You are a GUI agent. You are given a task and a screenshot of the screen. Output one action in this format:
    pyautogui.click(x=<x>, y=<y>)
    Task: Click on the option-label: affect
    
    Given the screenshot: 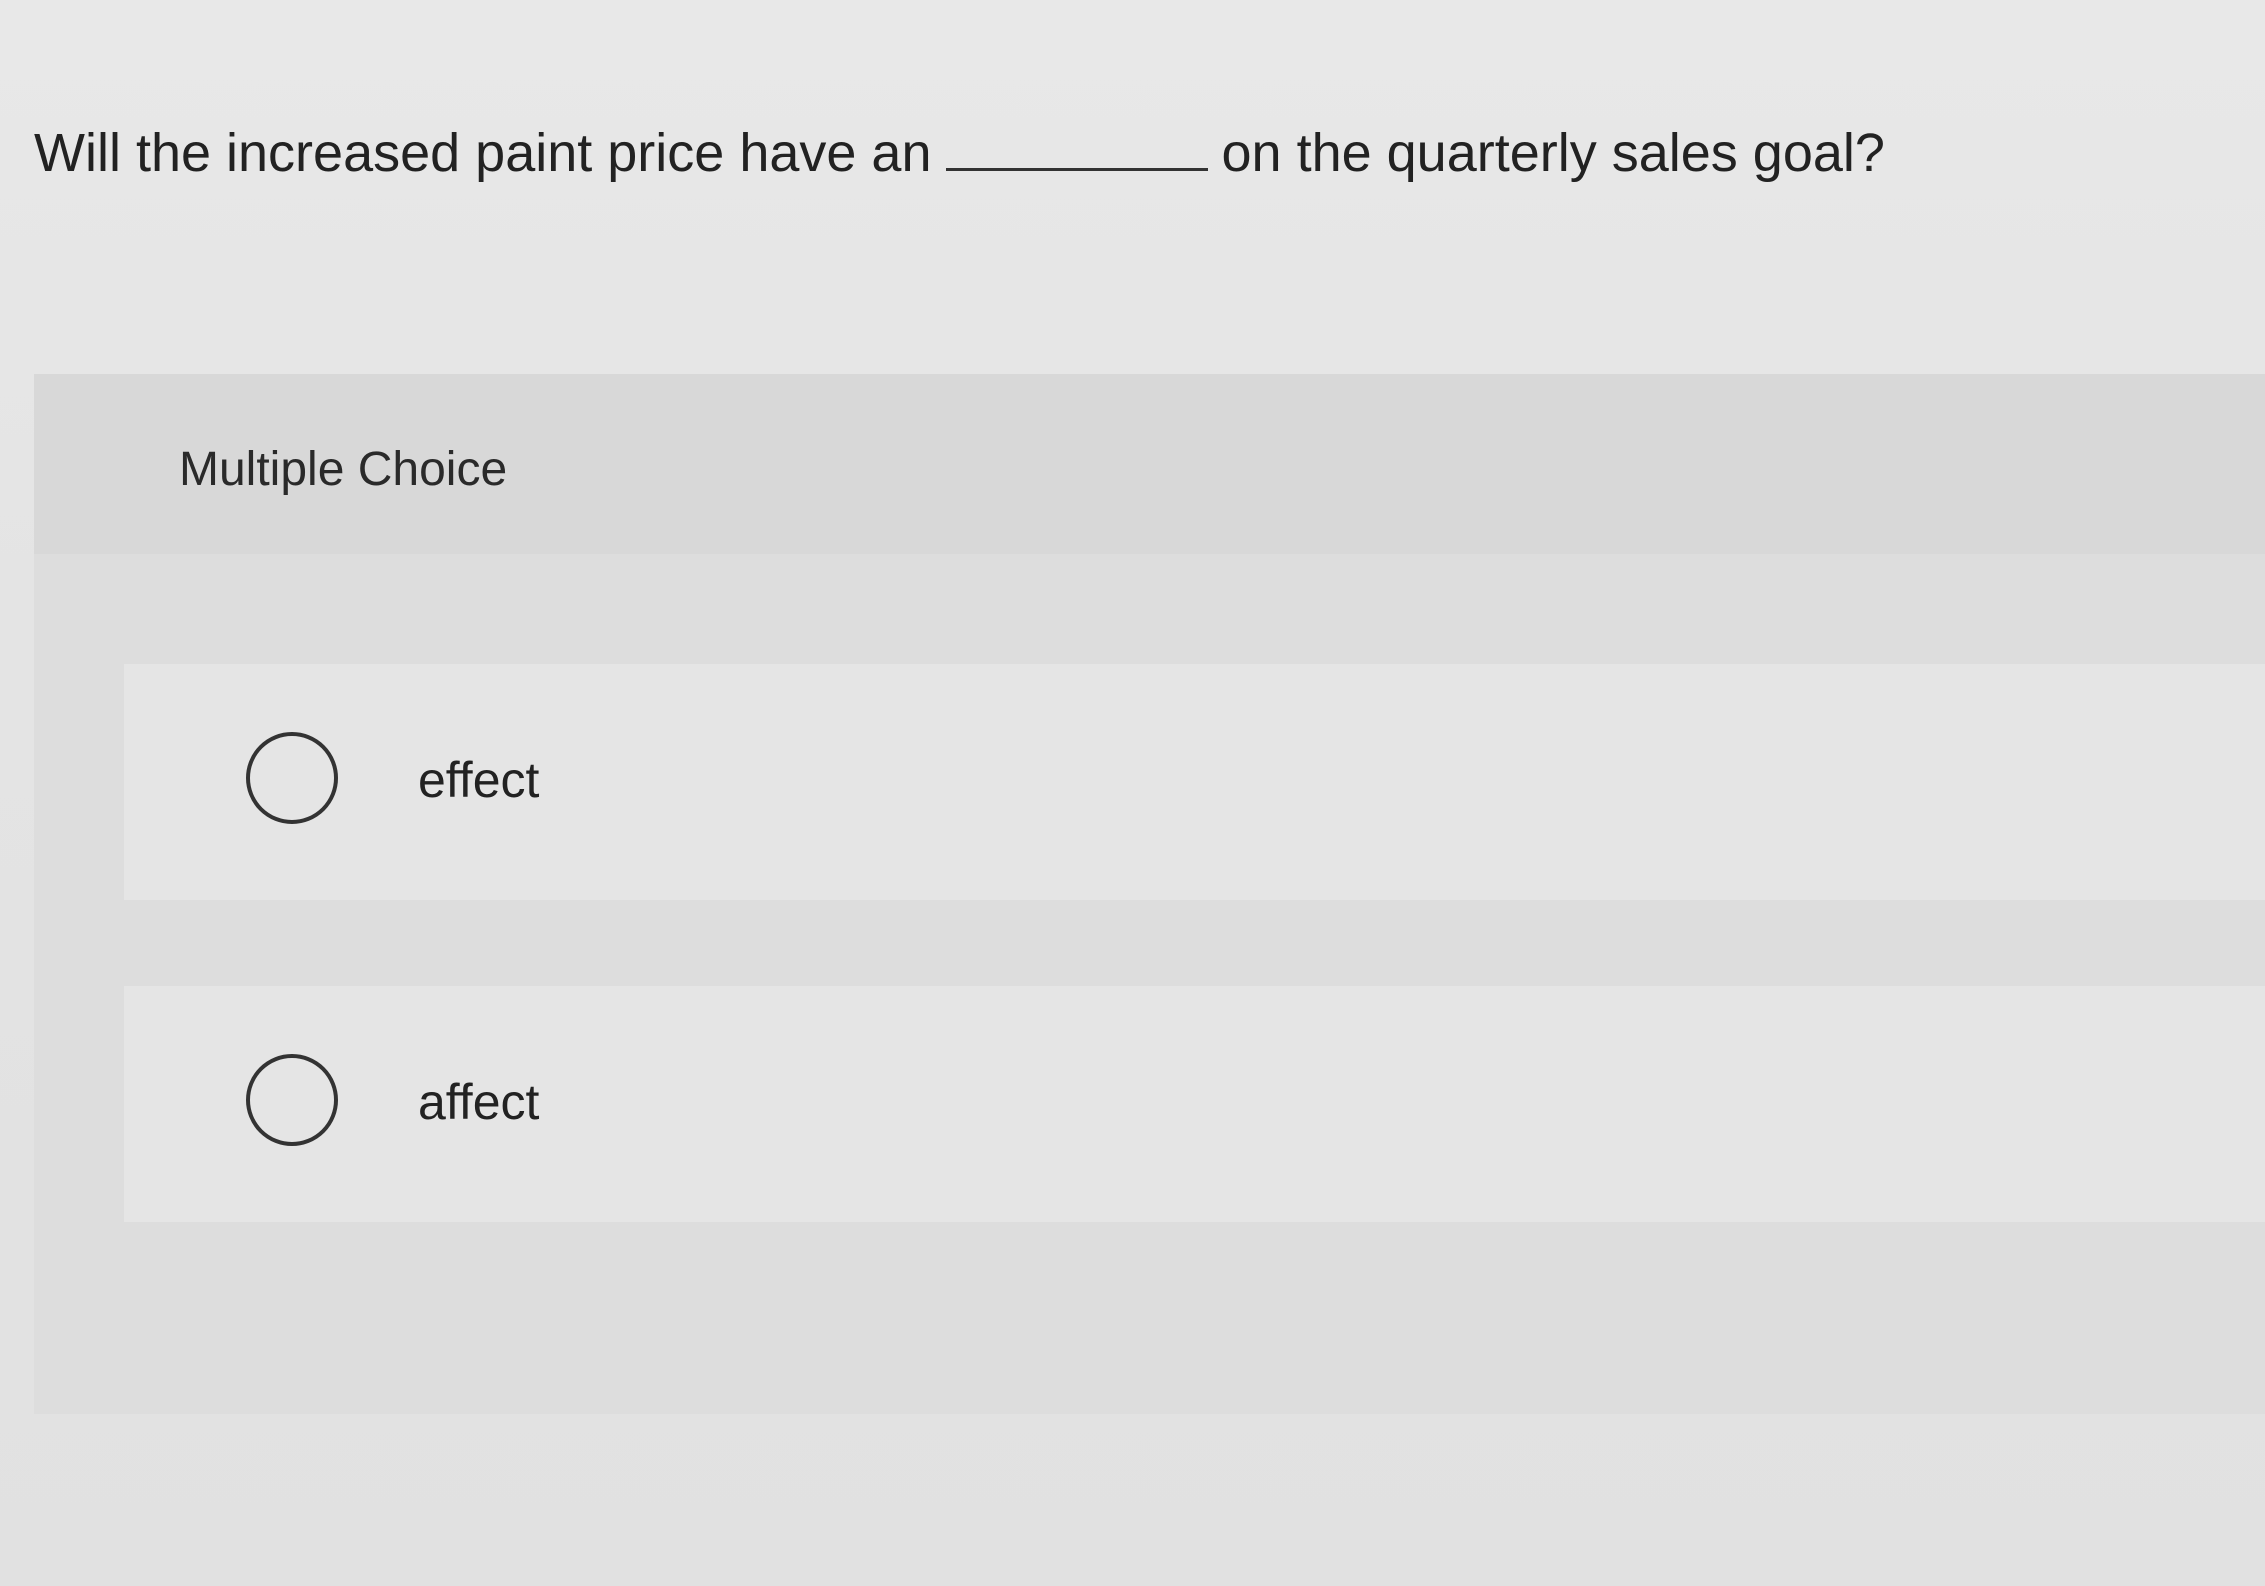 What is the action you would take?
    pyautogui.click(x=479, y=1102)
    